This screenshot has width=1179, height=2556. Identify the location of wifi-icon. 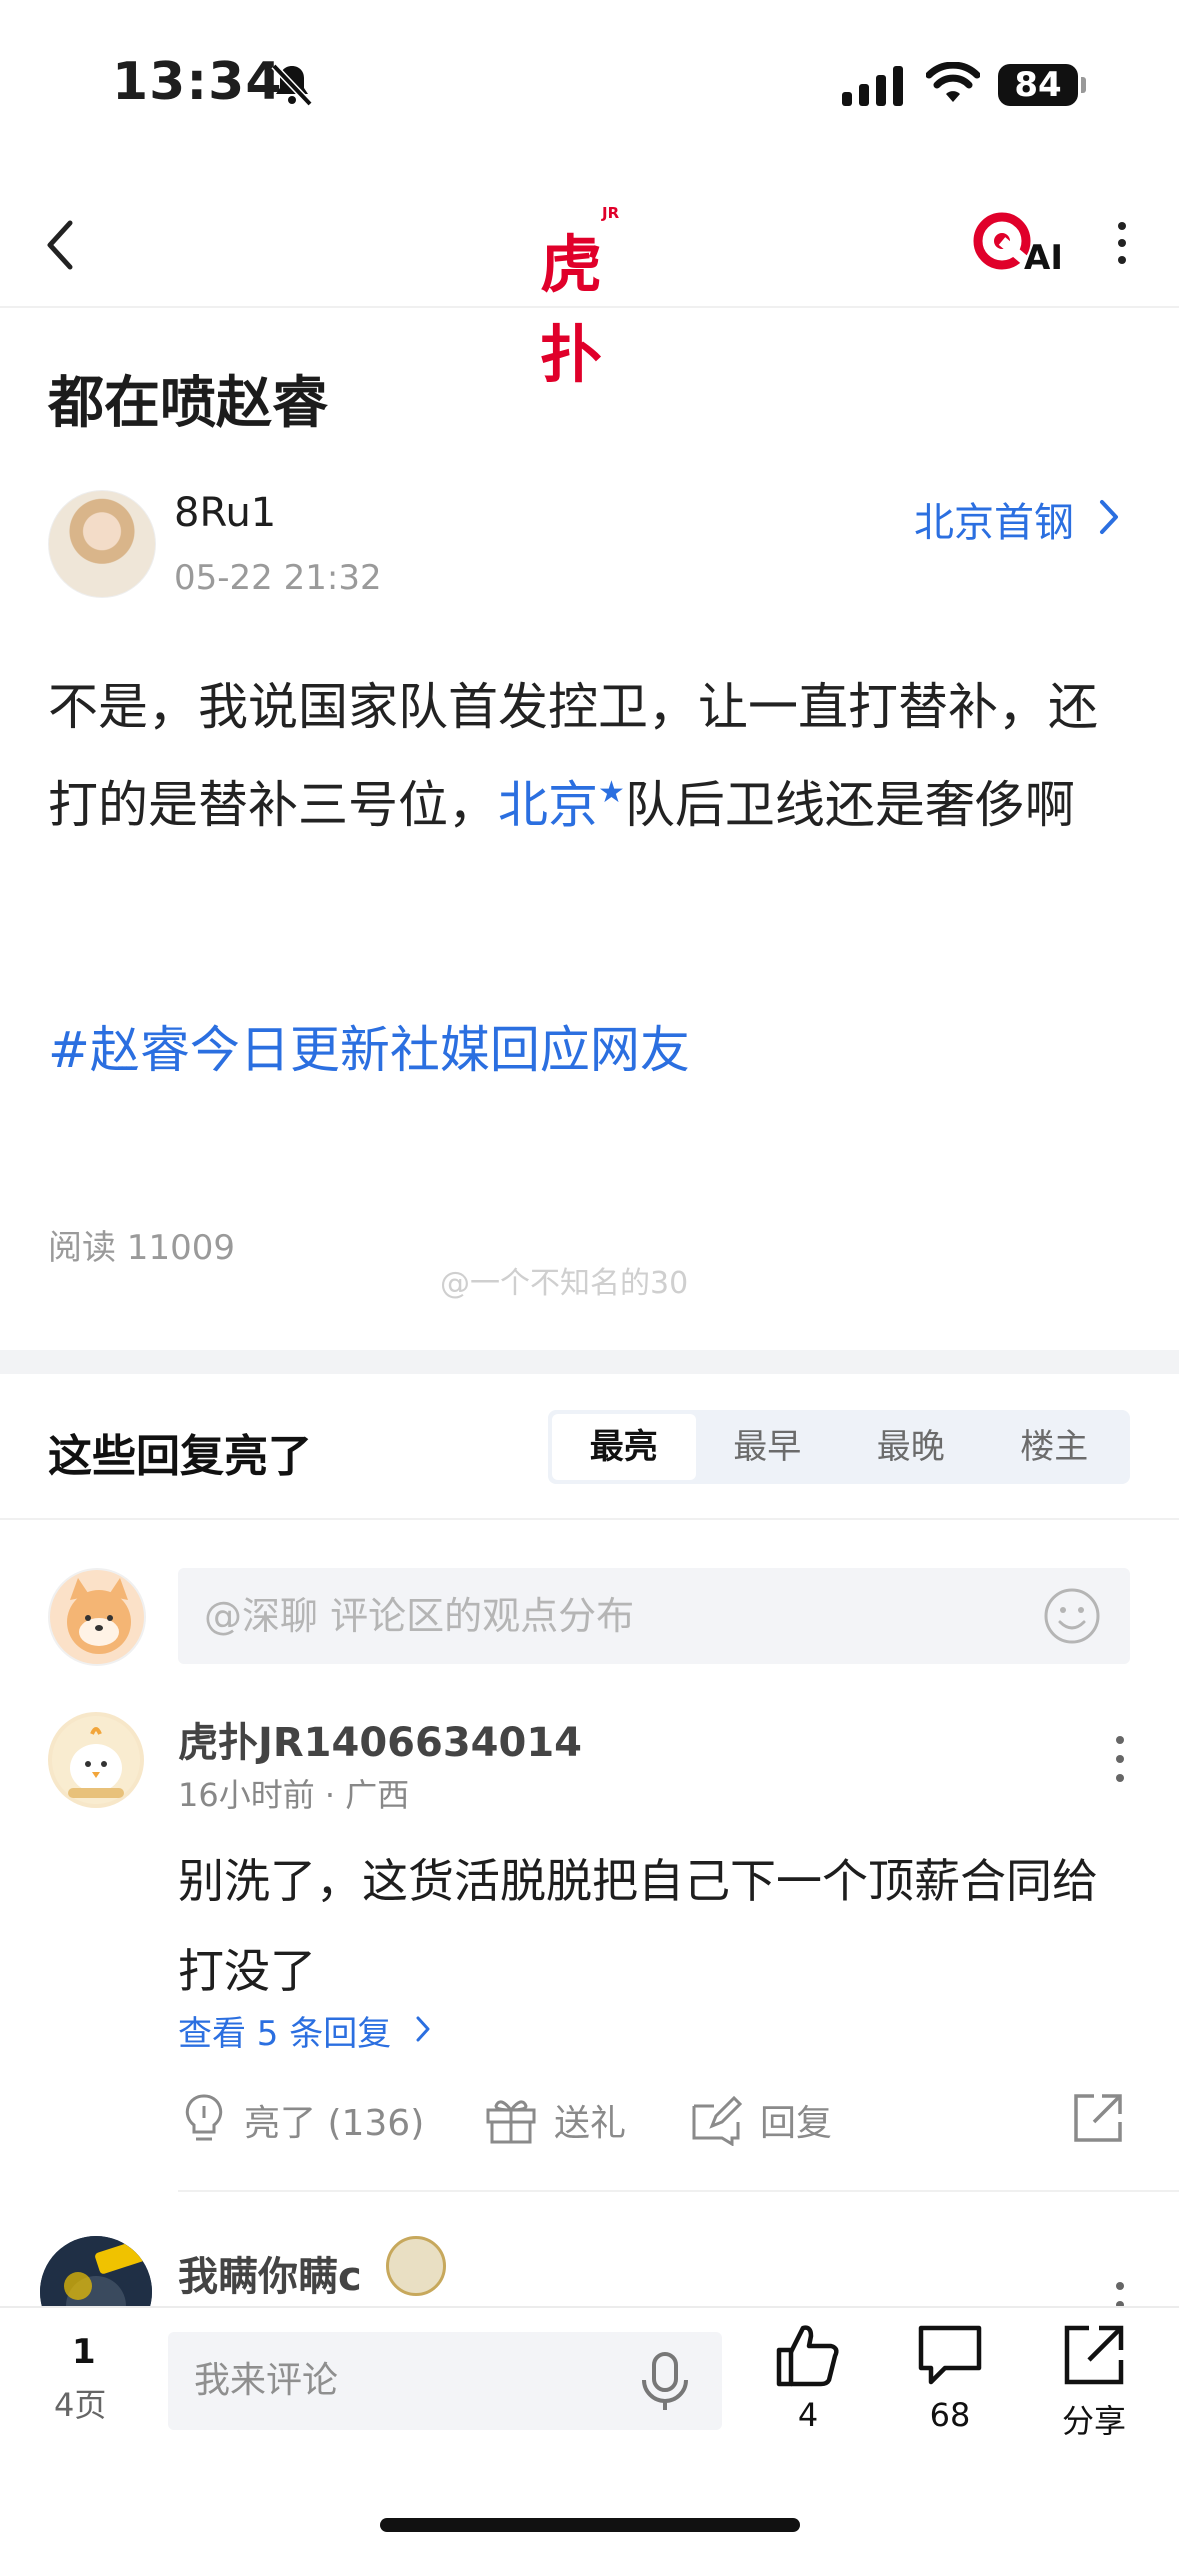
(953, 82).